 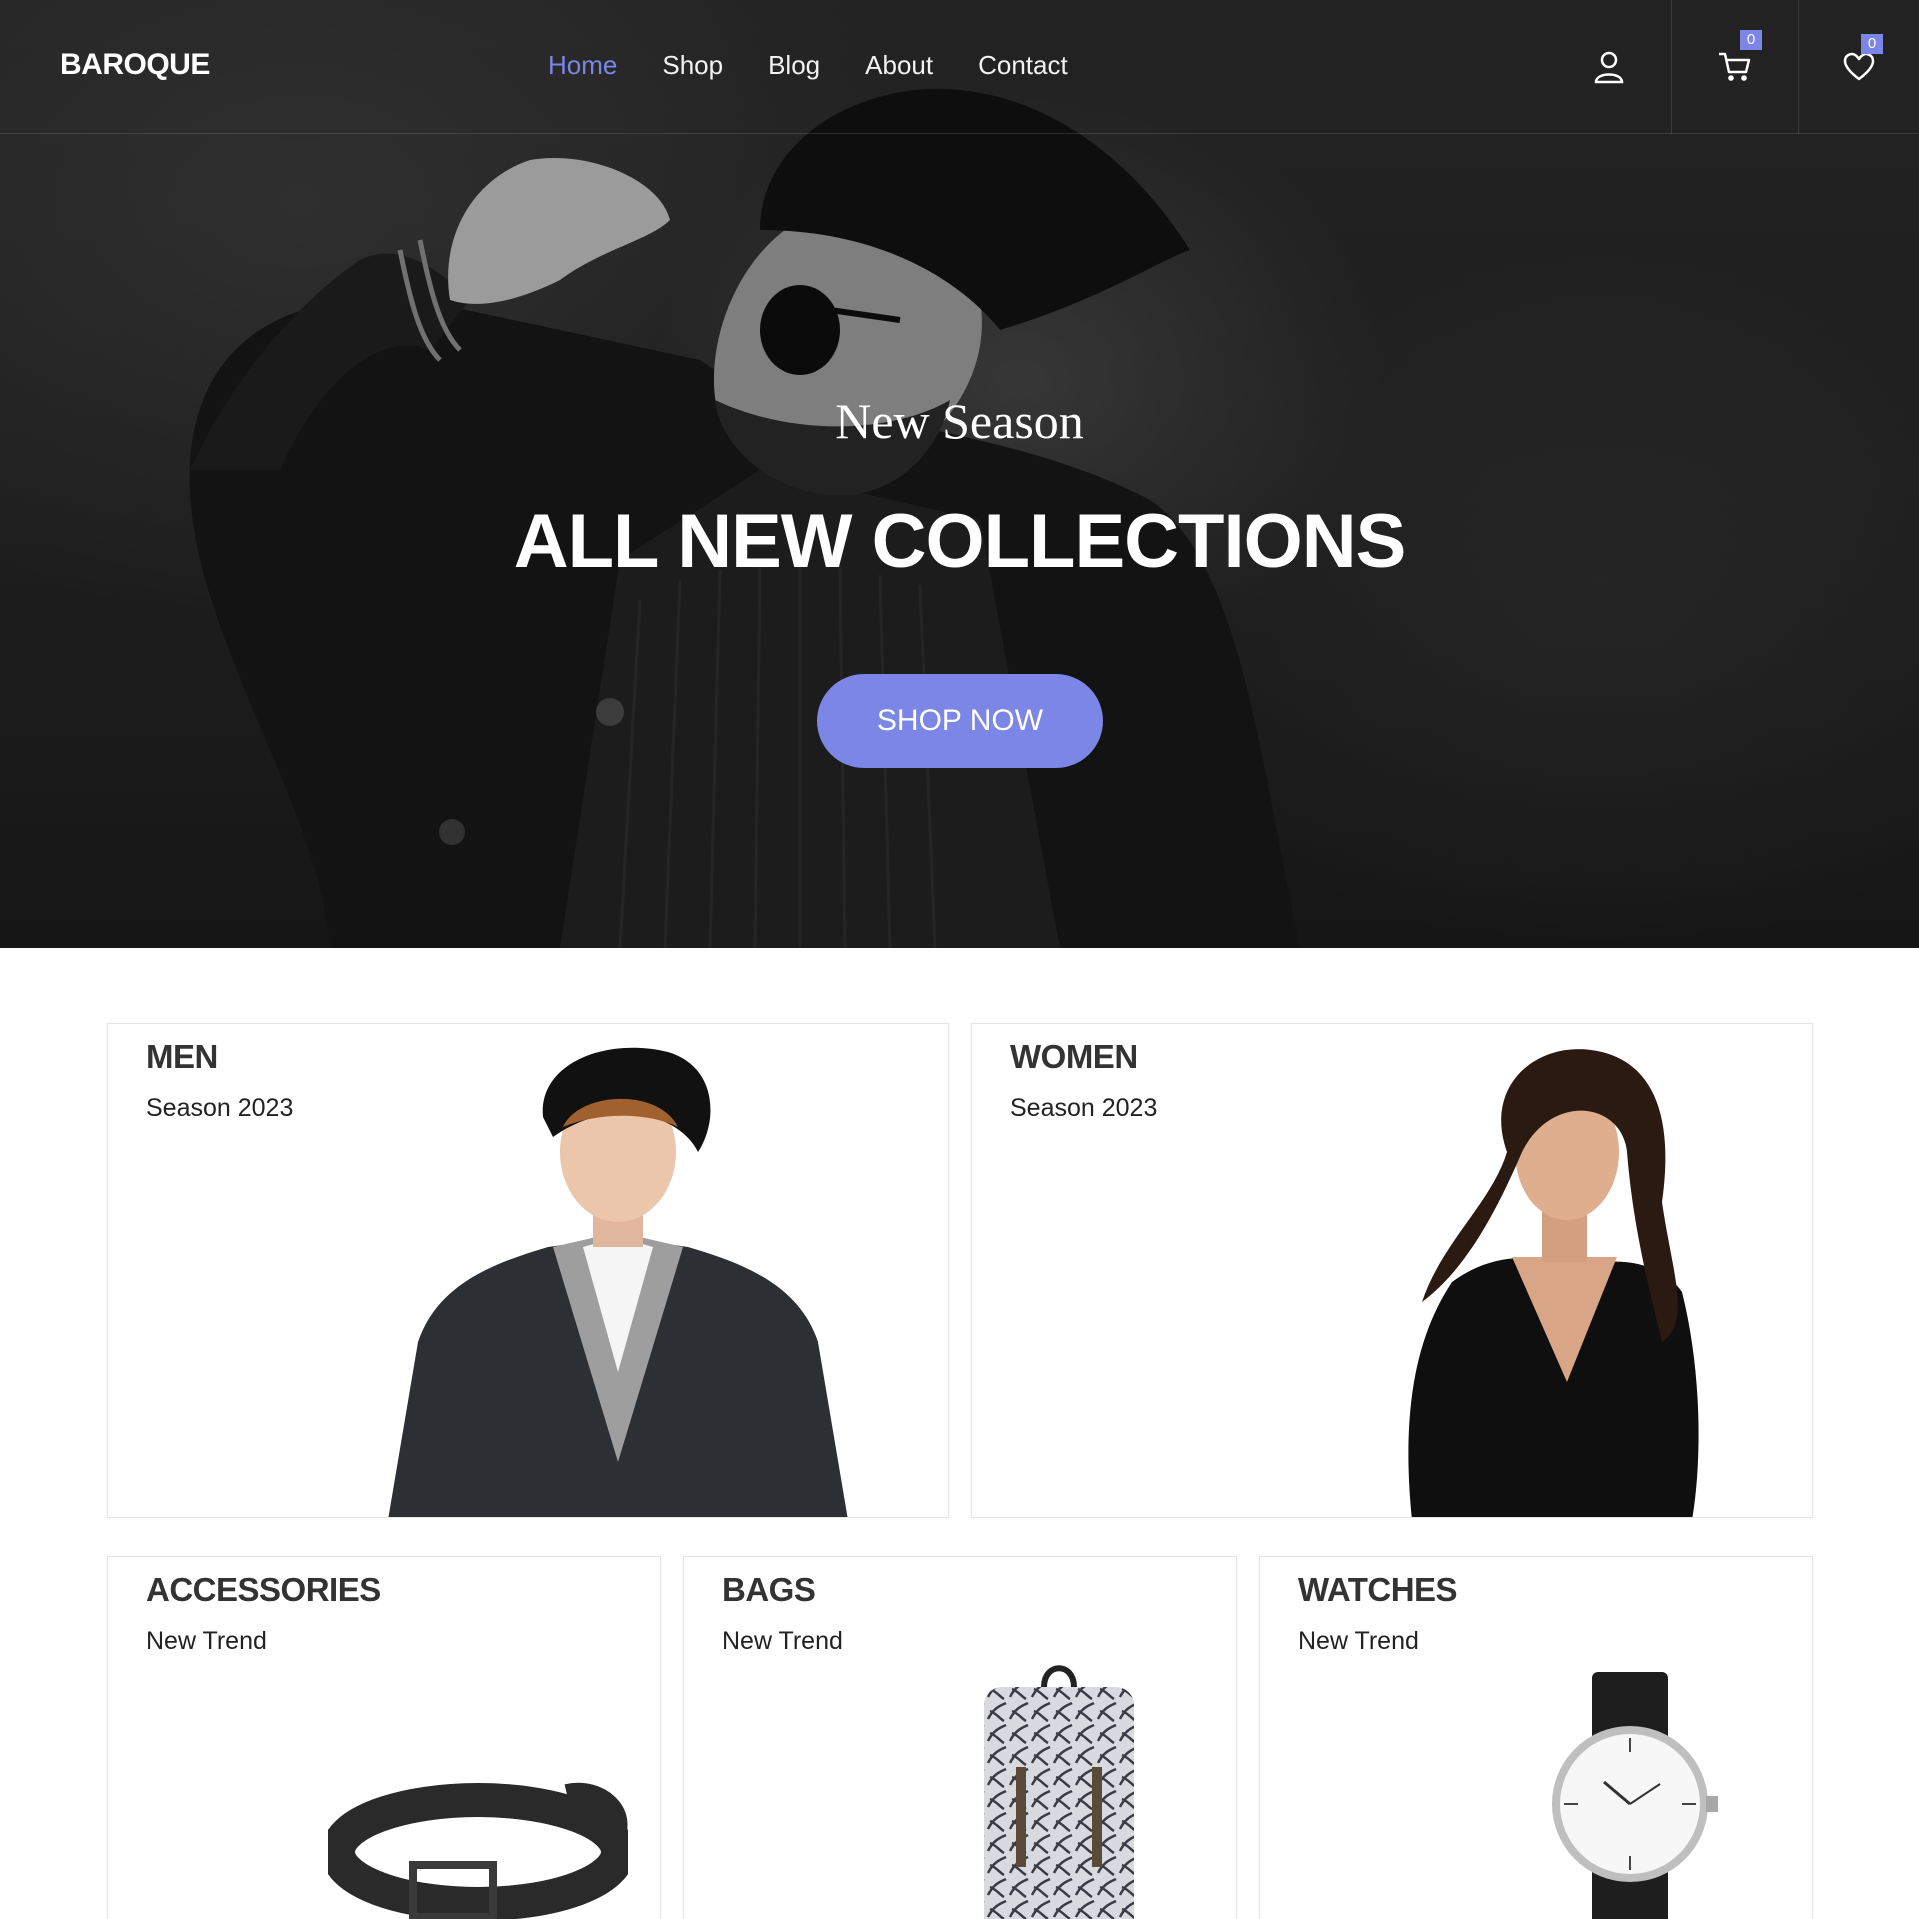 I want to click on backpack-image, so click(x=1059, y=1792).